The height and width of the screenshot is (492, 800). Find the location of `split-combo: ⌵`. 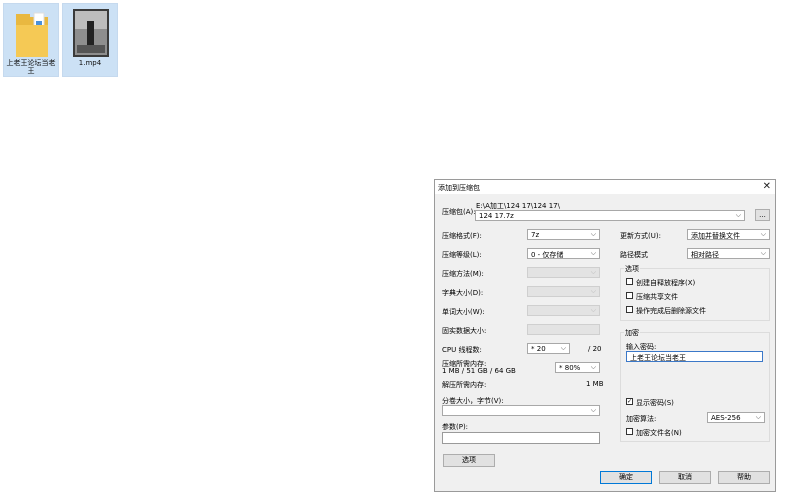

split-combo: ⌵ is located at coordinates (521, 410).